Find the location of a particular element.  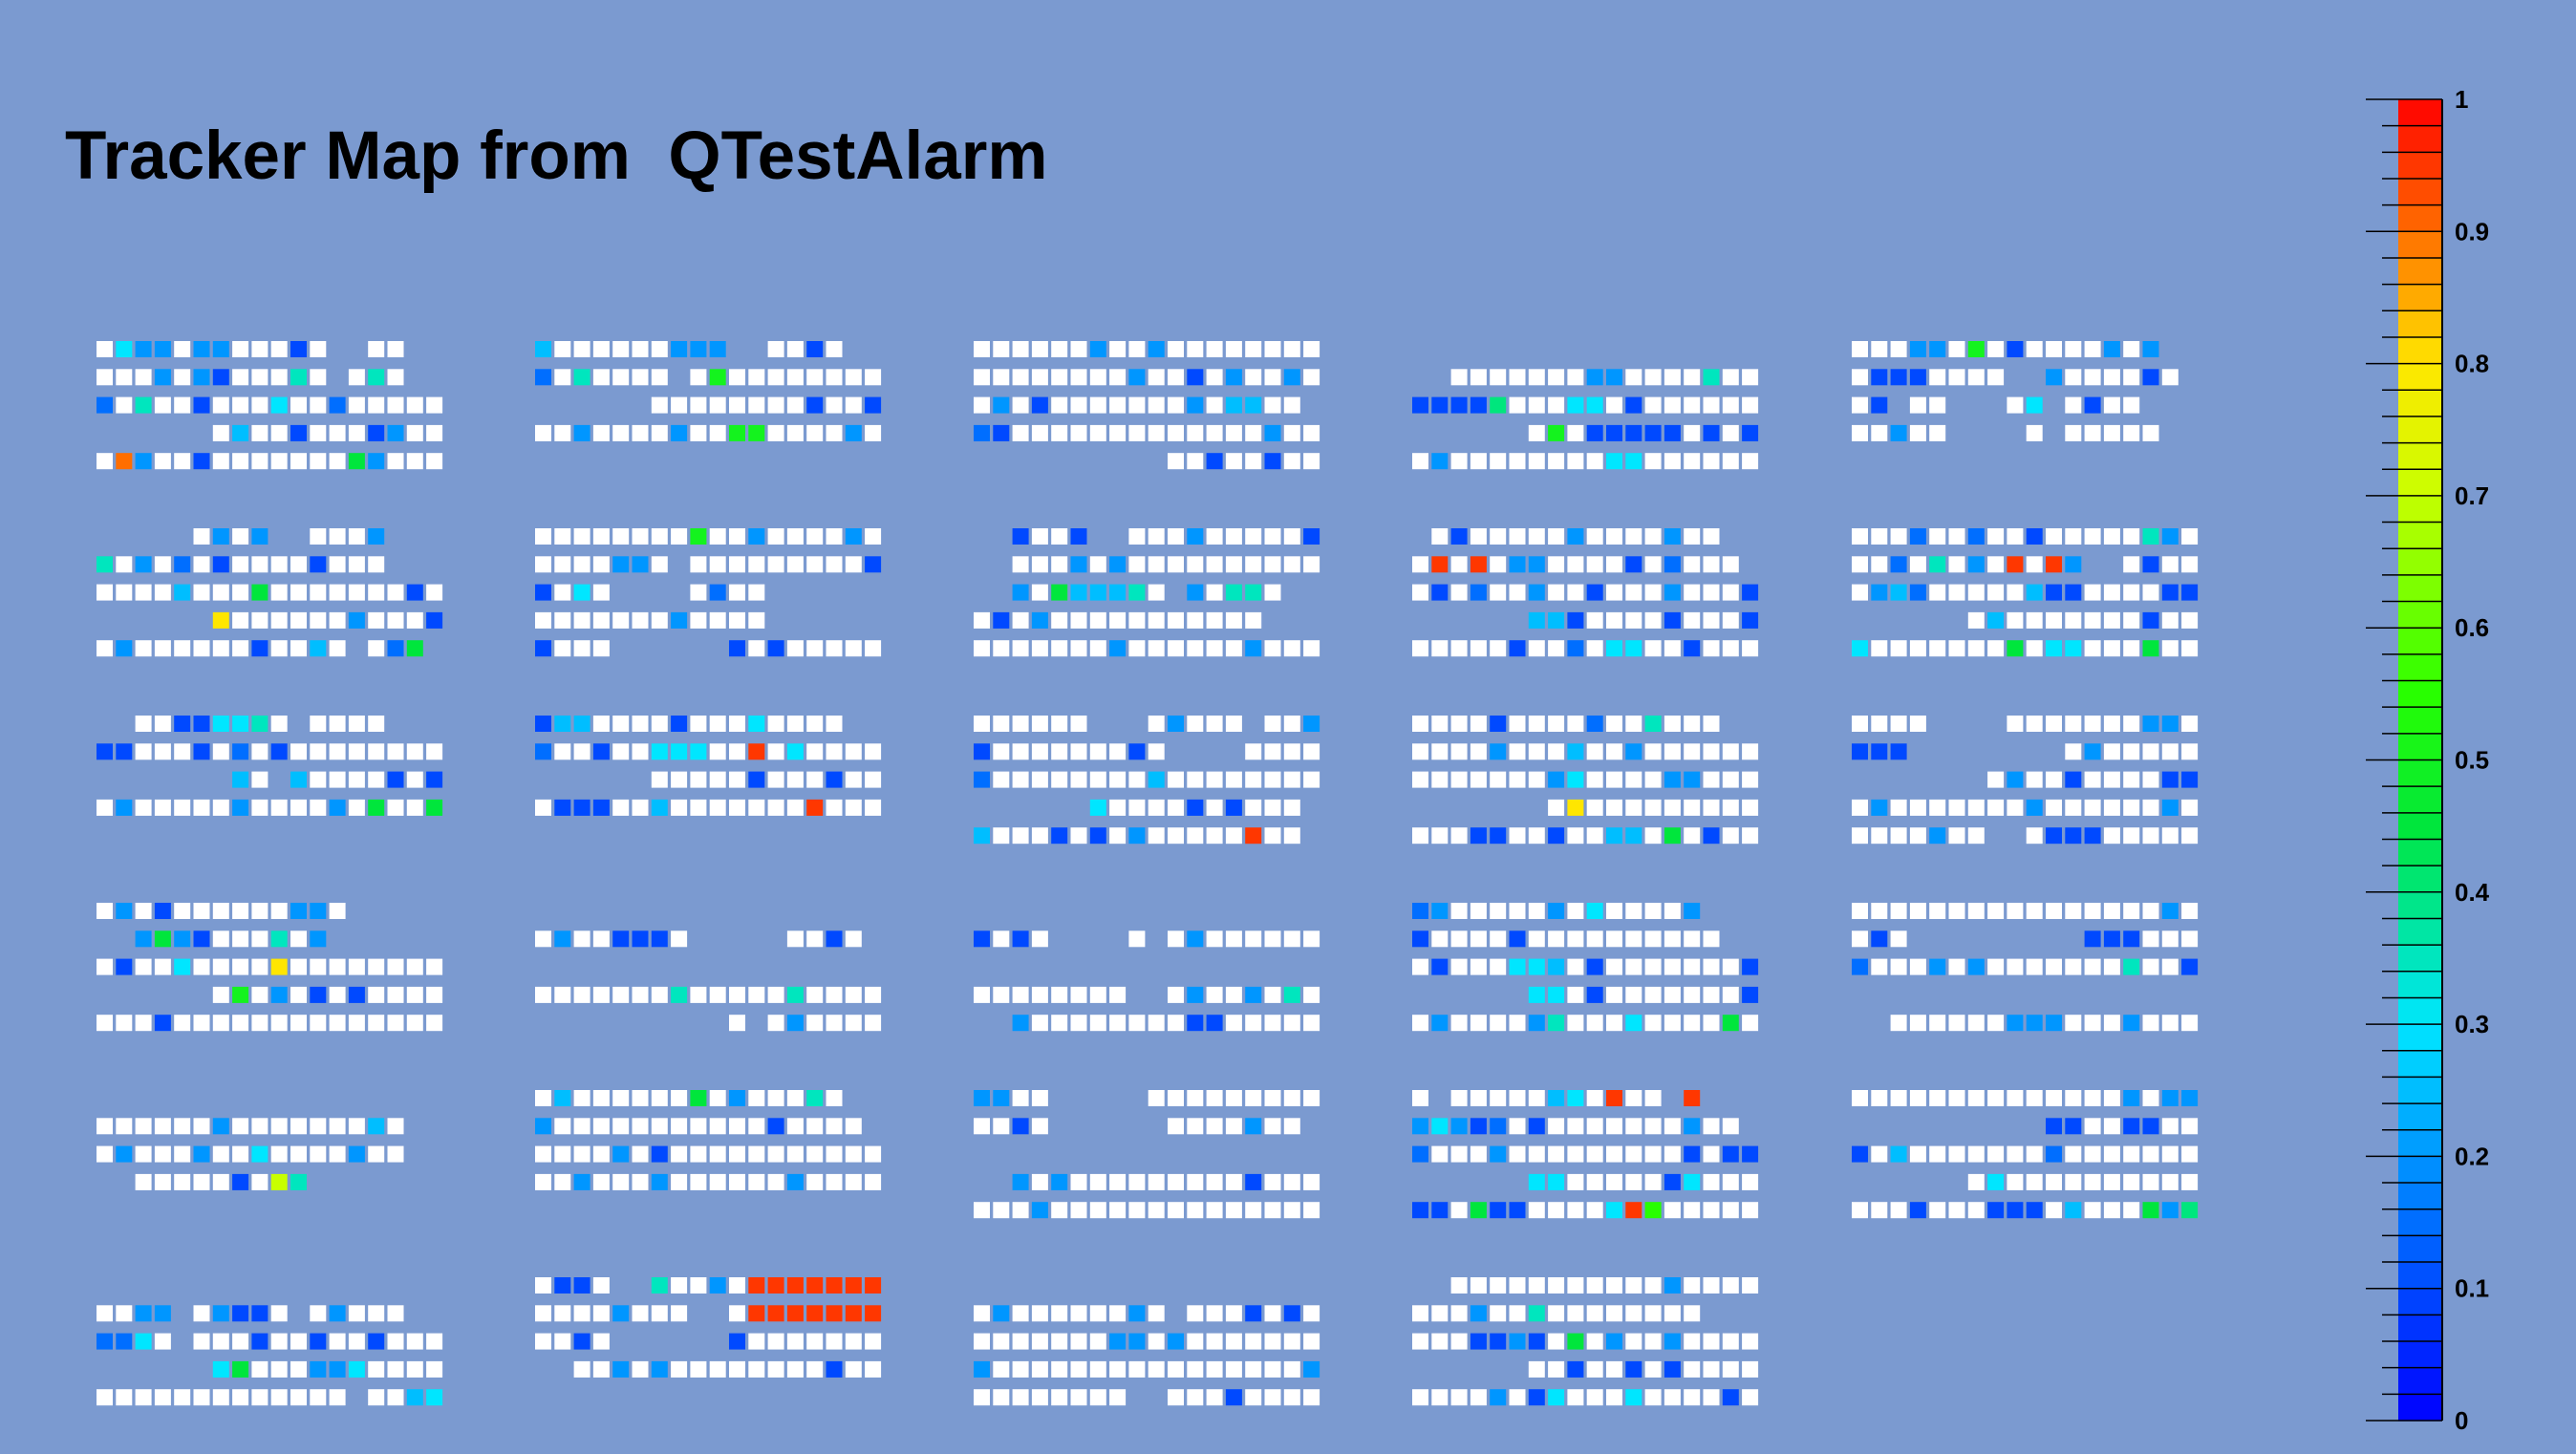

color-scale-tick-label: 0.8 is located at coordinates (2472, 364).